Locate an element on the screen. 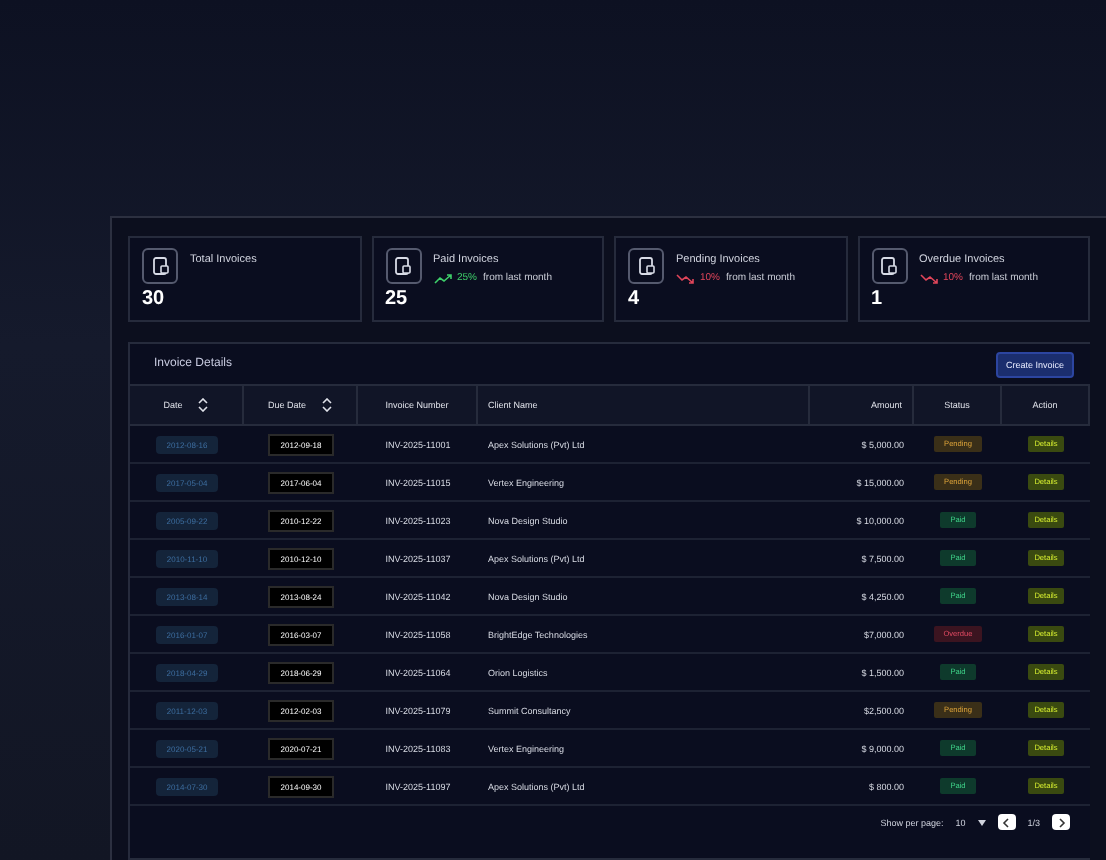 Image resolution: width=1106 pixels, height=860 pixels. chevron-right-icon is located at coordinates (1061, 822).